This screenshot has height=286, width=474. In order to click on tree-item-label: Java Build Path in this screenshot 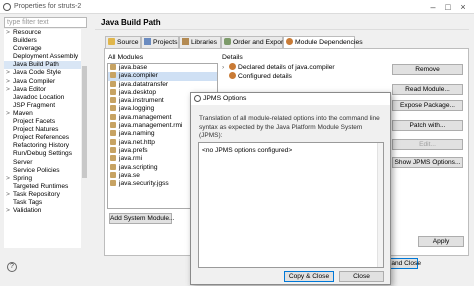, I will do `click(36, 65)`.